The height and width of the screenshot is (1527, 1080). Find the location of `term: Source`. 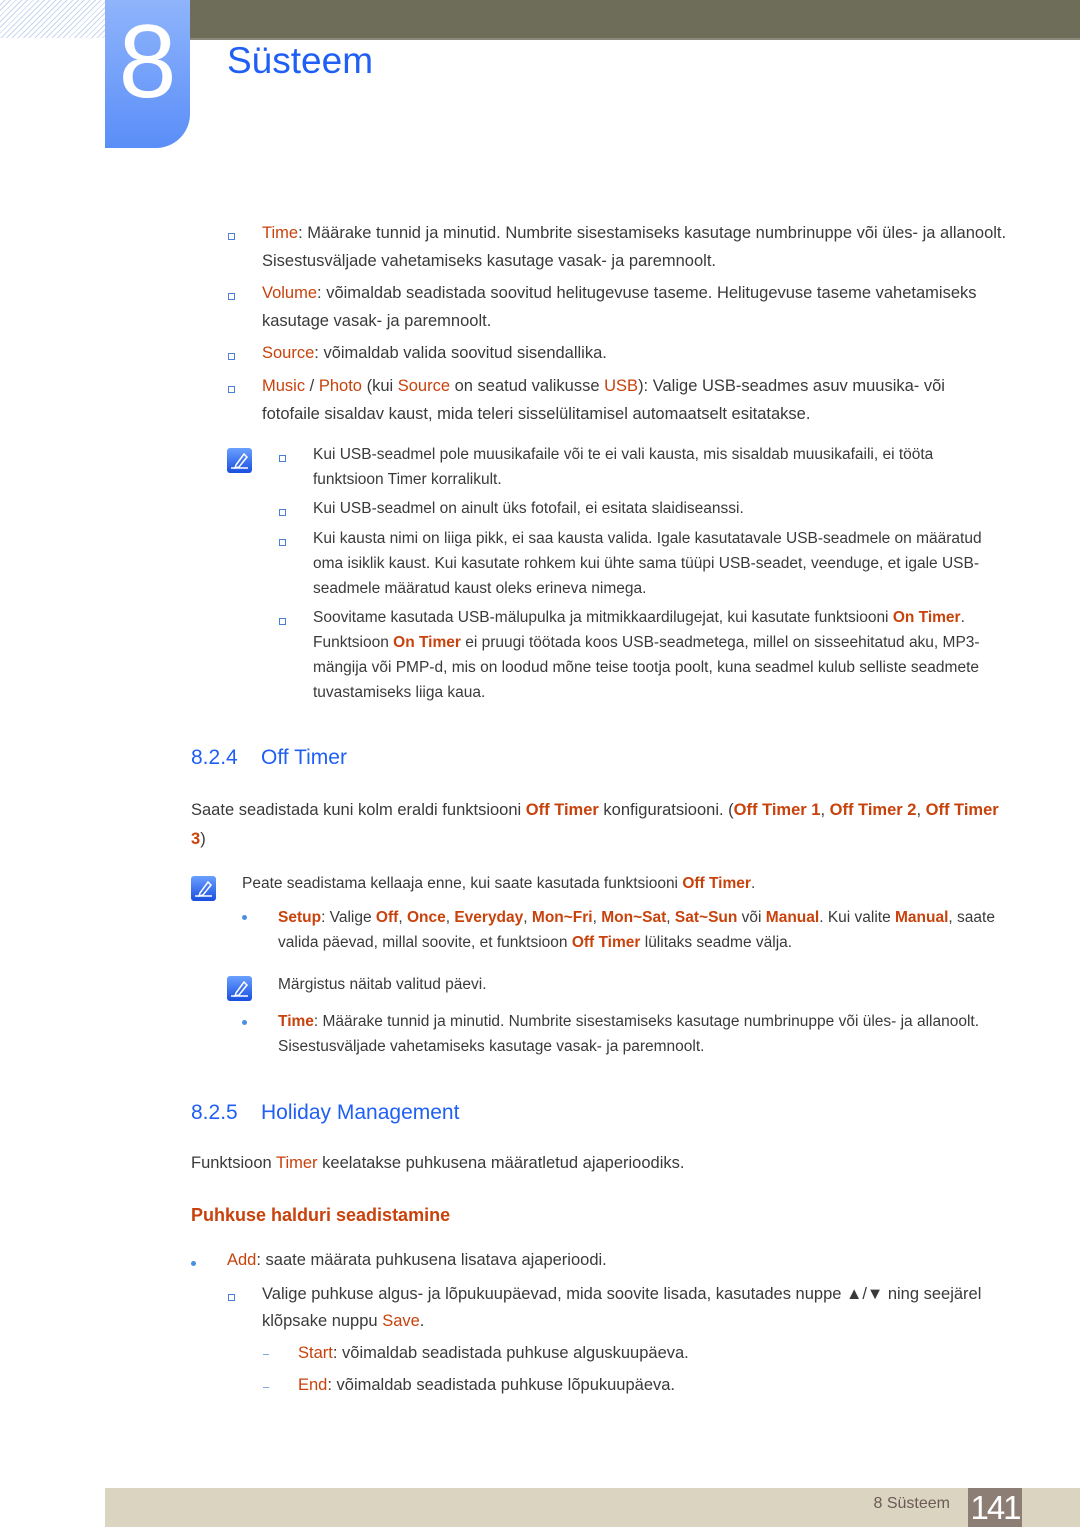

term: Source is located at coordinates (288, 353).